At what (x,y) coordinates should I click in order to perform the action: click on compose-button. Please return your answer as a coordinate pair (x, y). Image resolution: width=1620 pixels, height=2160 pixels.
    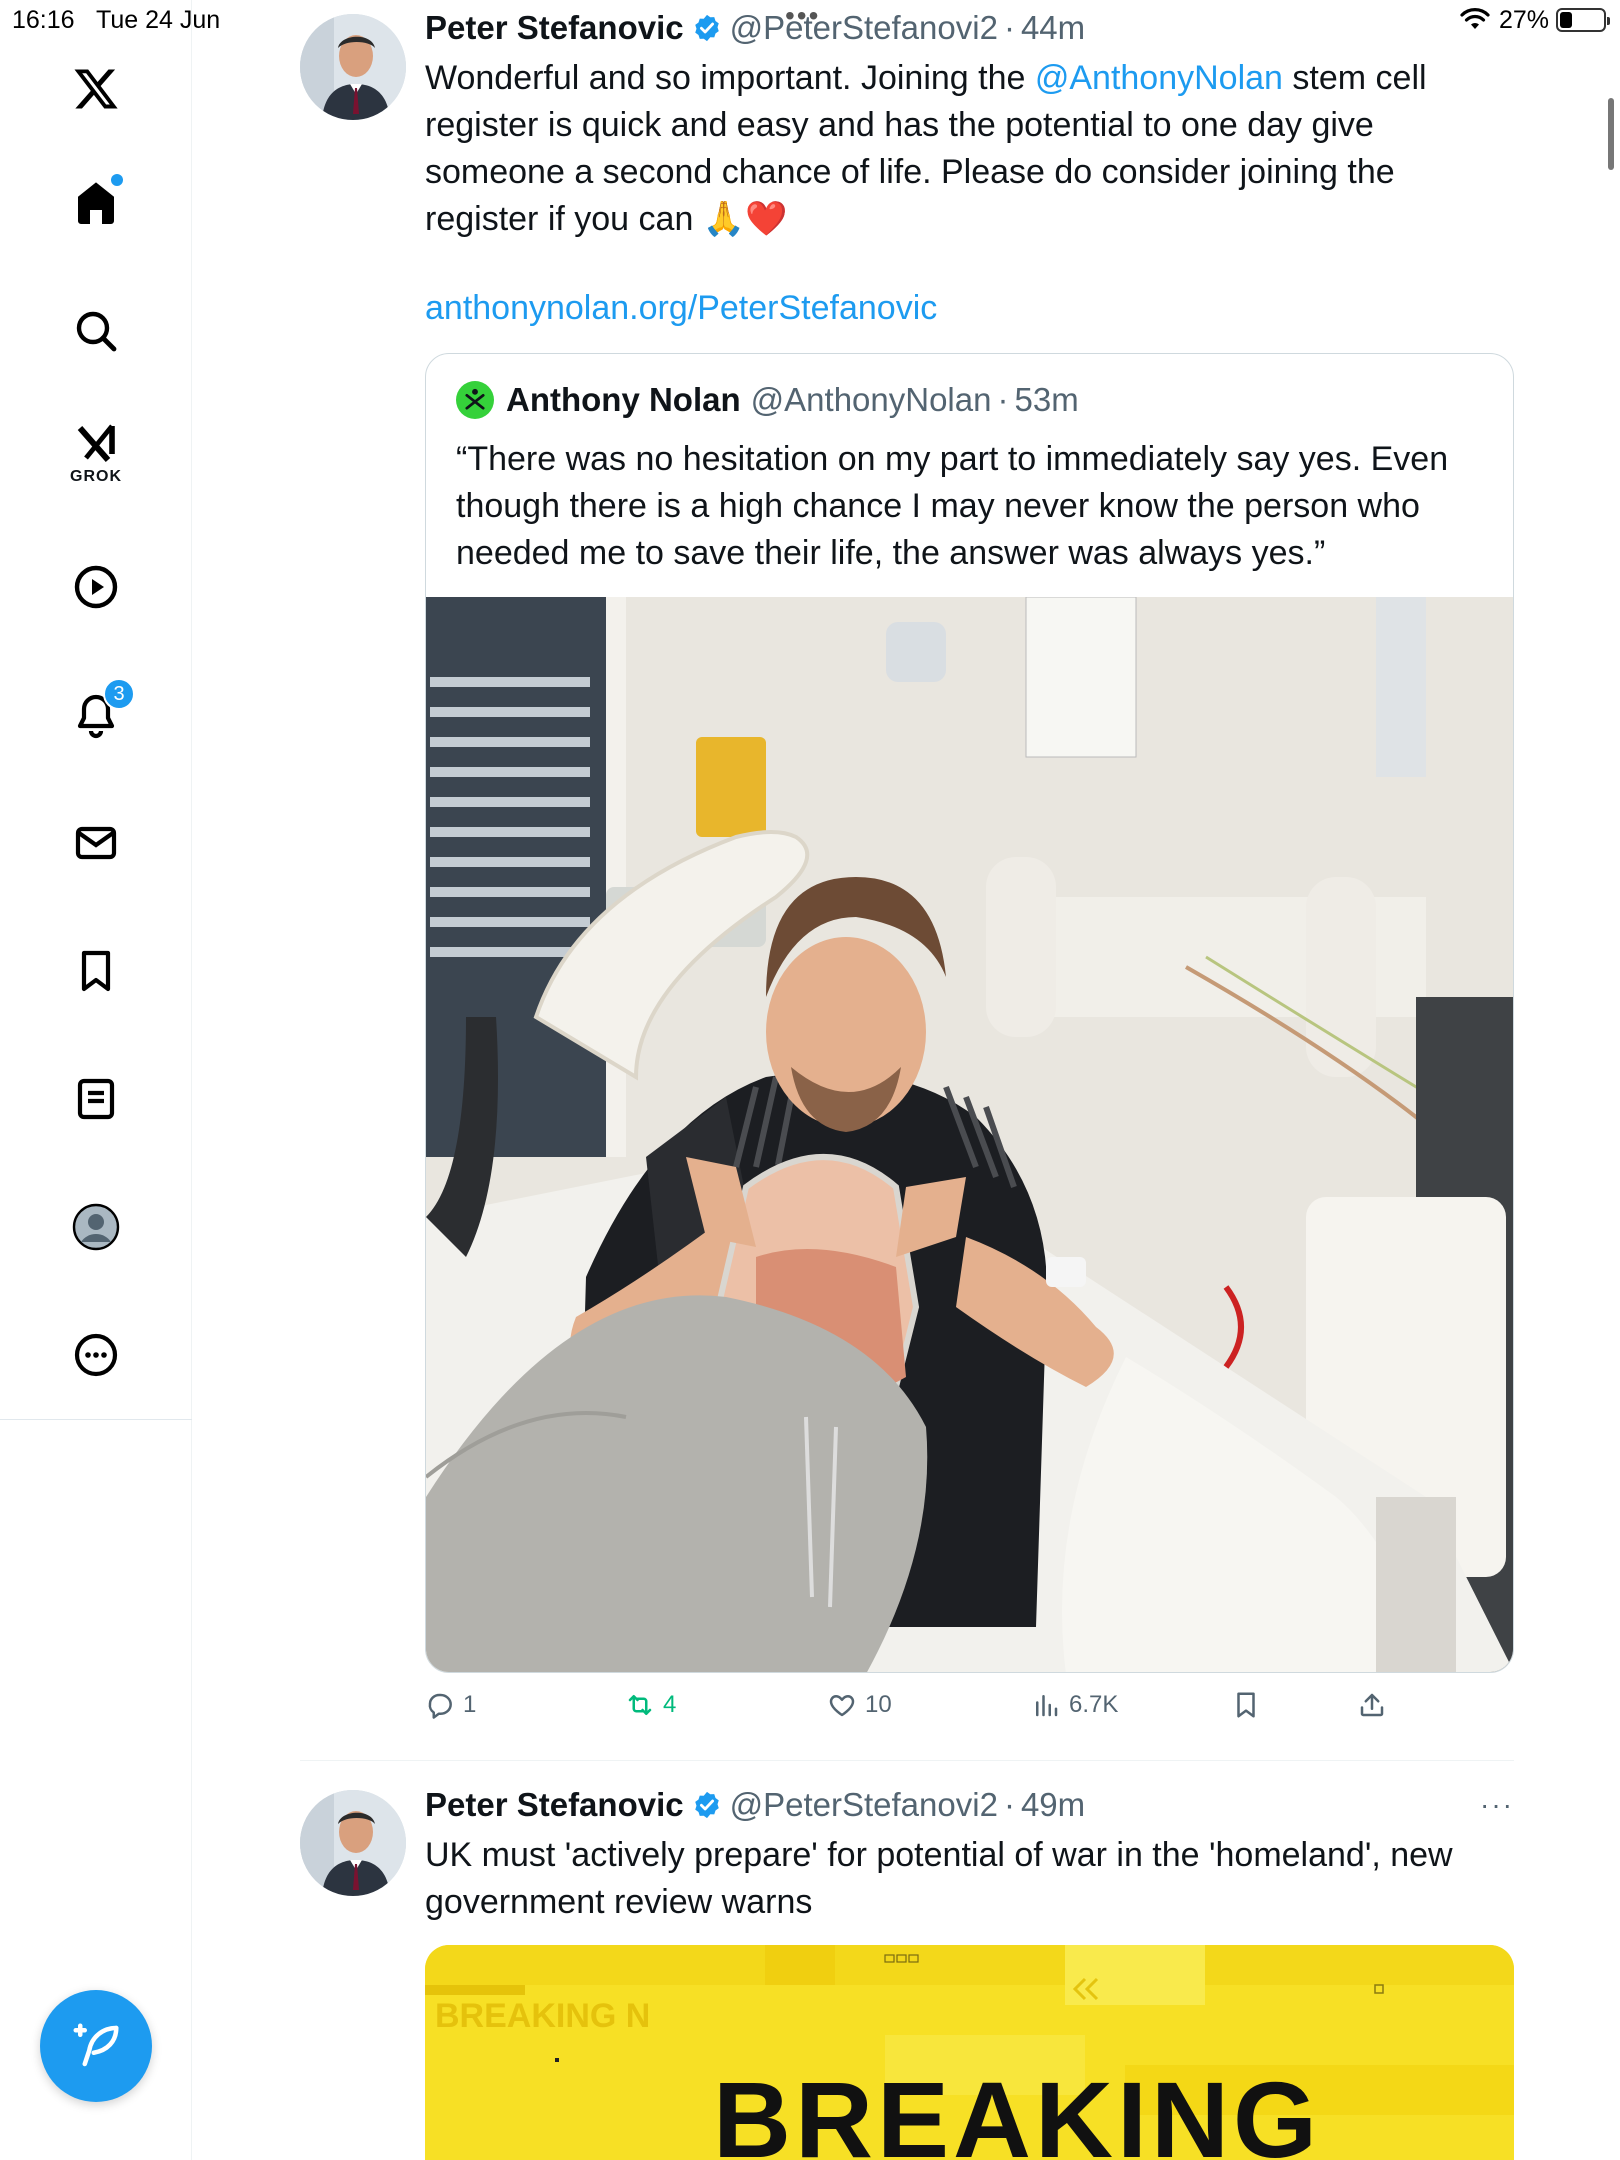
    Looking at the image, I should click on (96, 2046).